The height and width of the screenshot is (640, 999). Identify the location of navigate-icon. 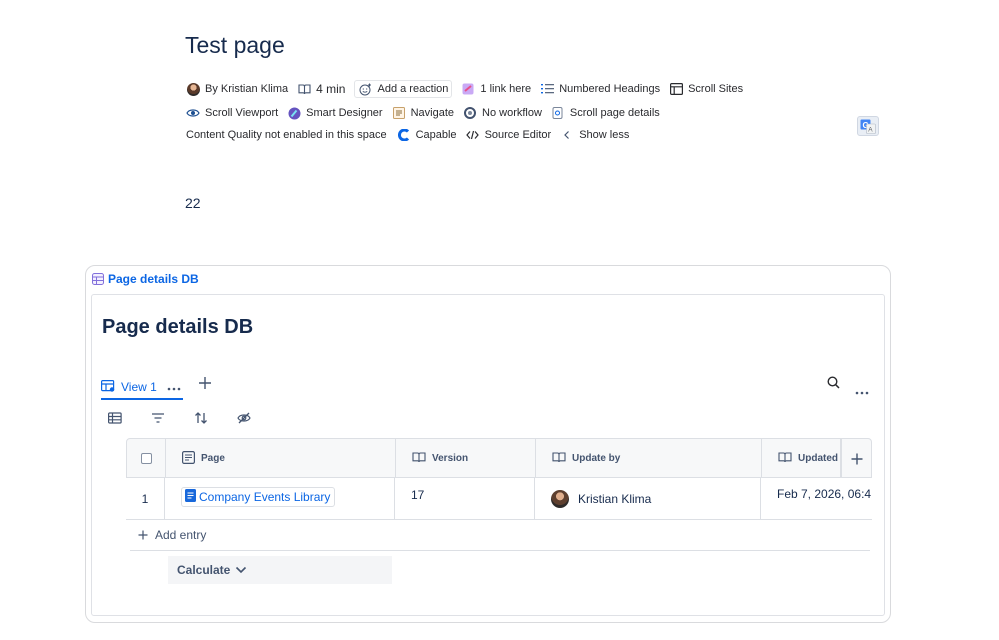
(399, 113).